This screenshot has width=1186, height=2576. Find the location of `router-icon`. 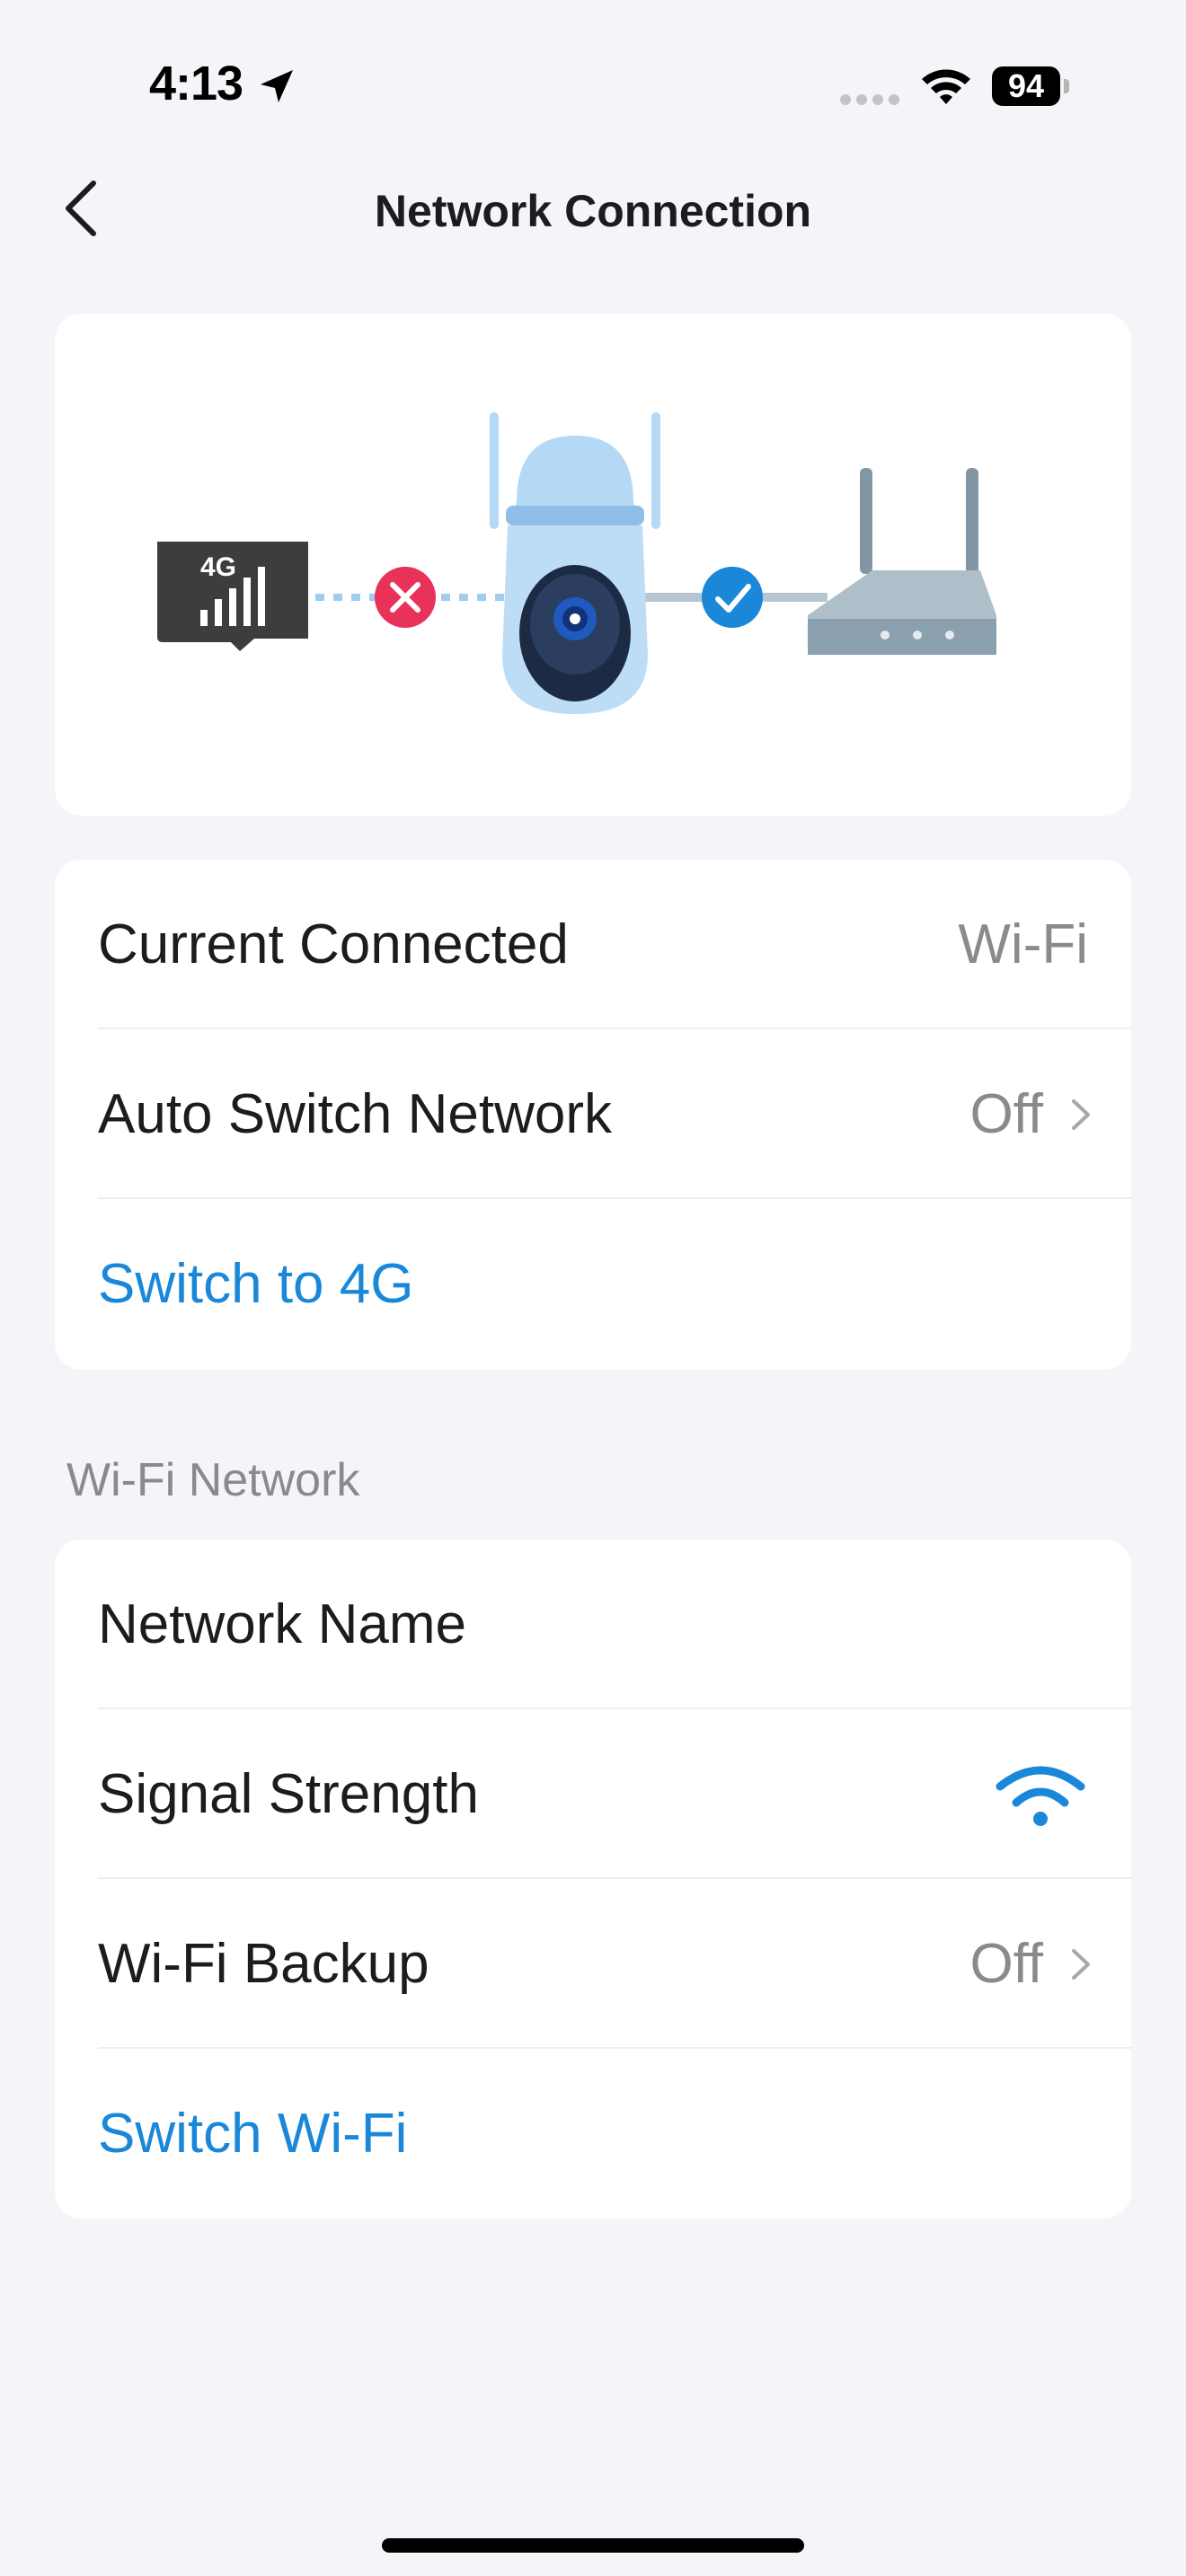

router-icon is located at coordinates (902, 561).